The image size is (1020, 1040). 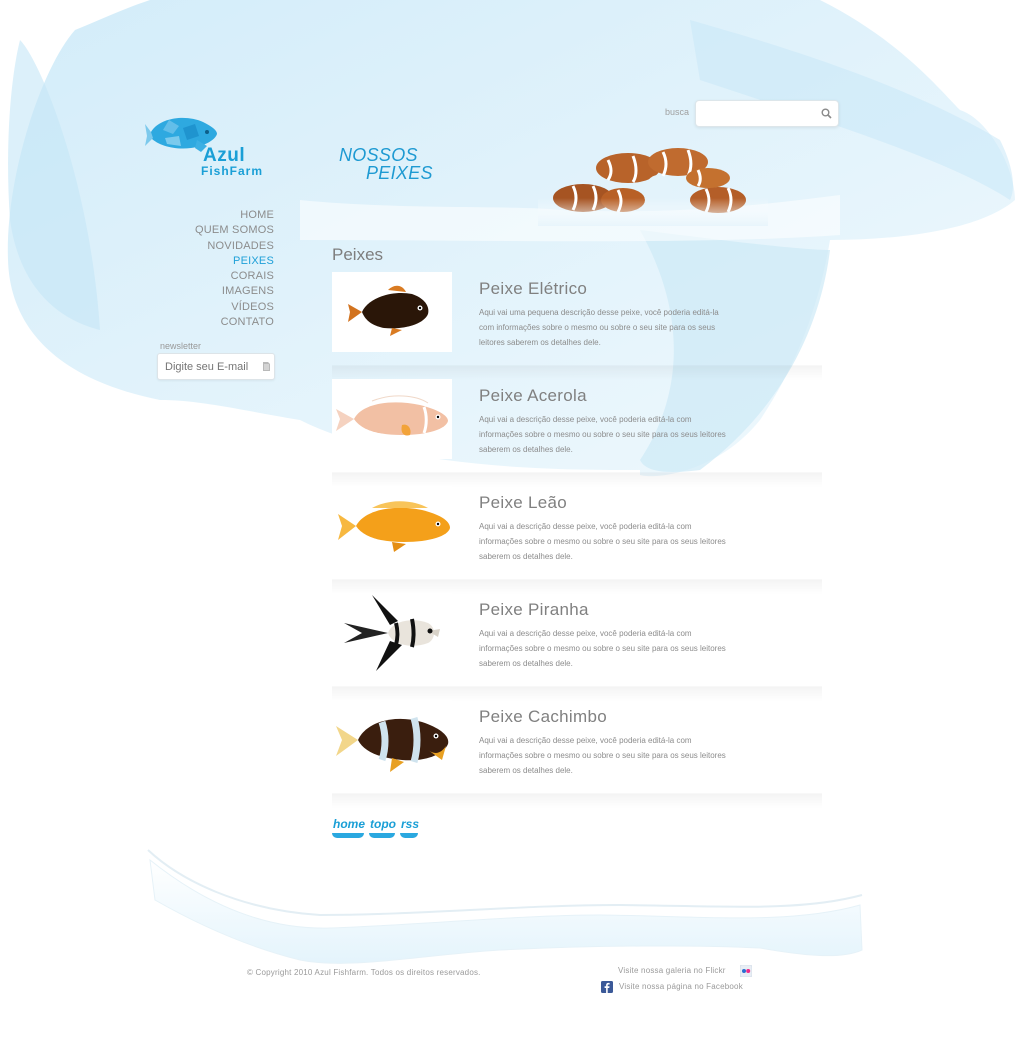 I want to click on footer-link-topo: topo, so click(x=383, y=827).